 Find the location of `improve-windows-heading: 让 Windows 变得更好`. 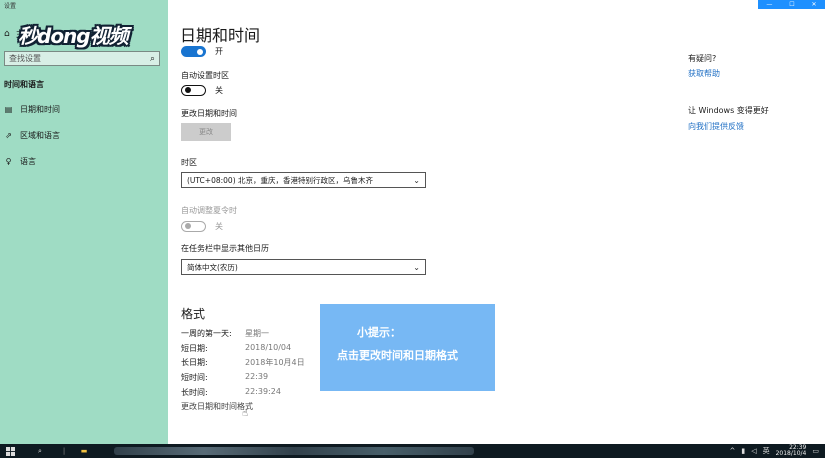

improve-windows-heading: 让 Windows 变得更好 is located at coordinates (728, 110).